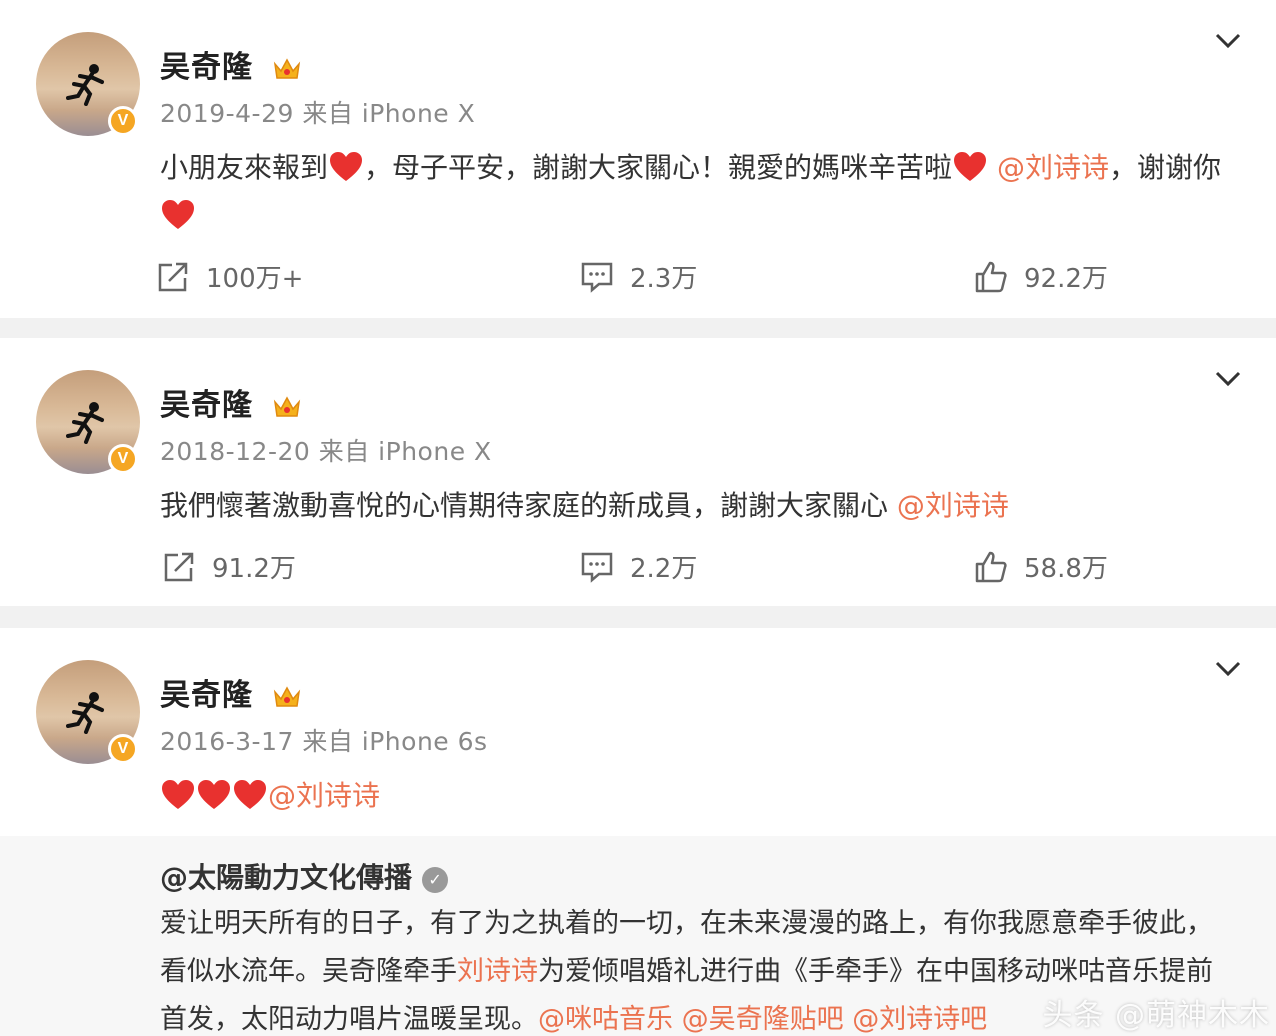 The width and height of the screenshot is (1276, 1036). Describe the element at coordinates (664, 279) in the screenshot. I see `comment-count: 2.3万` at that location.